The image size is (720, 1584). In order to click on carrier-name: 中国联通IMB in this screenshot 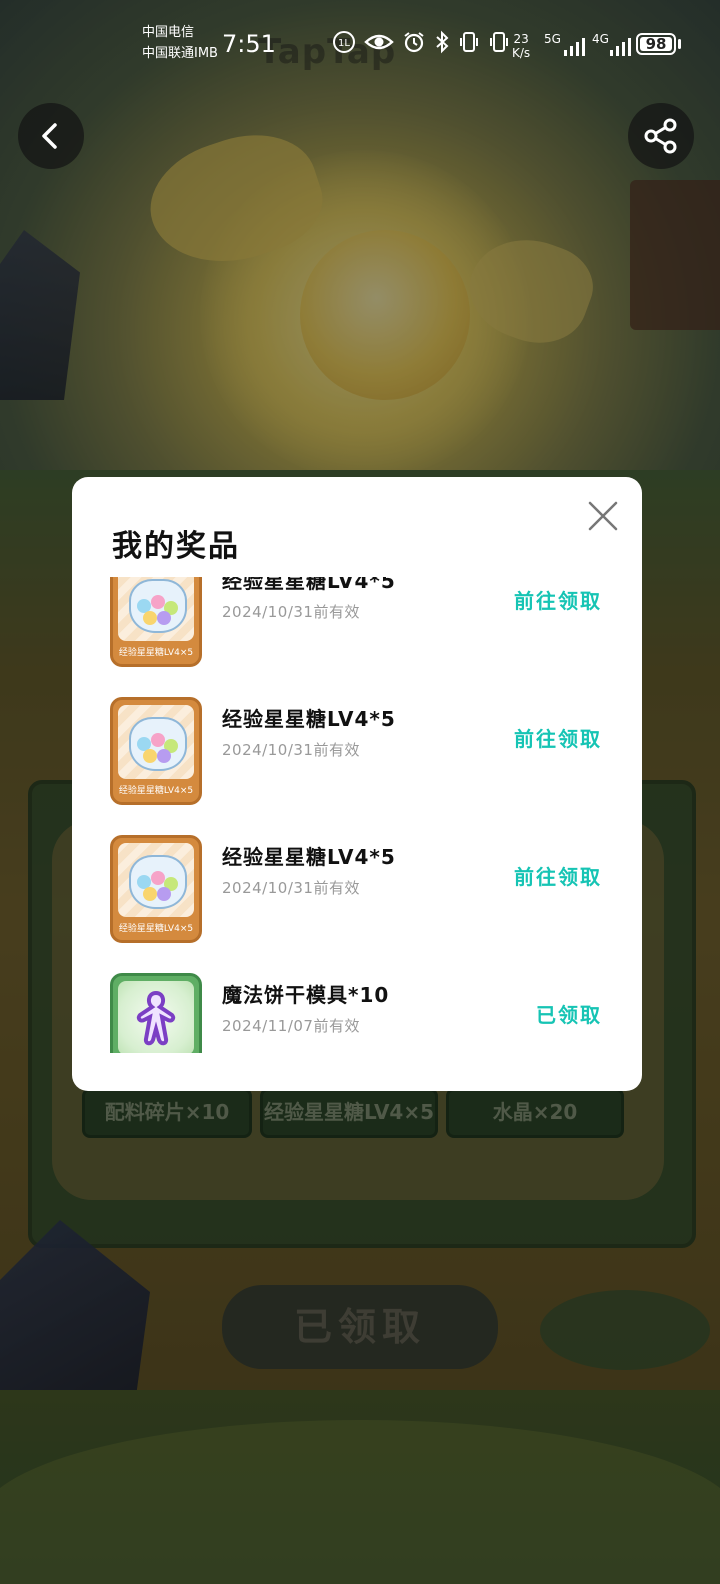, I will do `click(180, 53)`.